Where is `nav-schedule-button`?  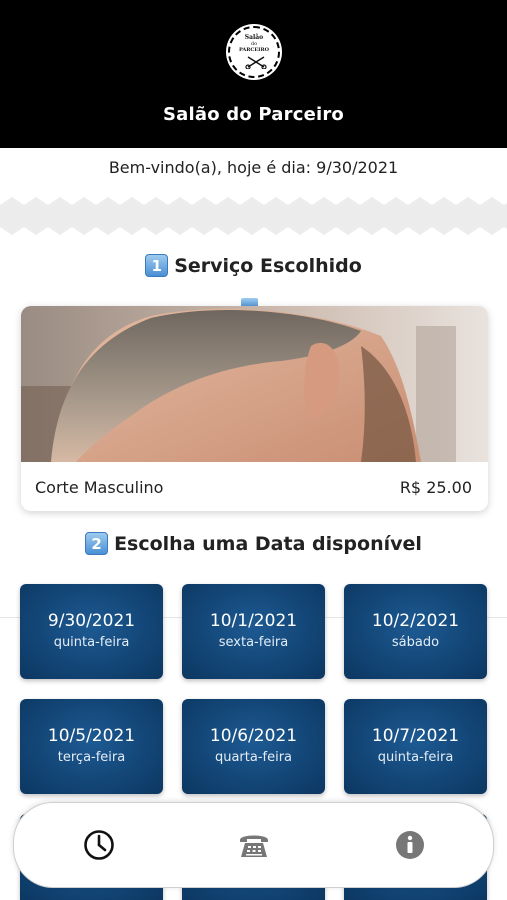
nav-schedule-button is located at coordinates (99, 845).